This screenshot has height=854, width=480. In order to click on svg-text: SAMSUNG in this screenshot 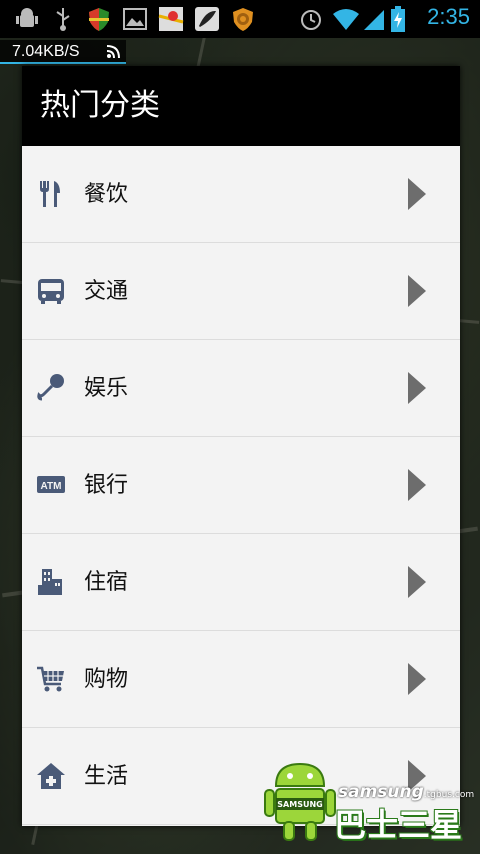, I will do `click(299, 804)`.